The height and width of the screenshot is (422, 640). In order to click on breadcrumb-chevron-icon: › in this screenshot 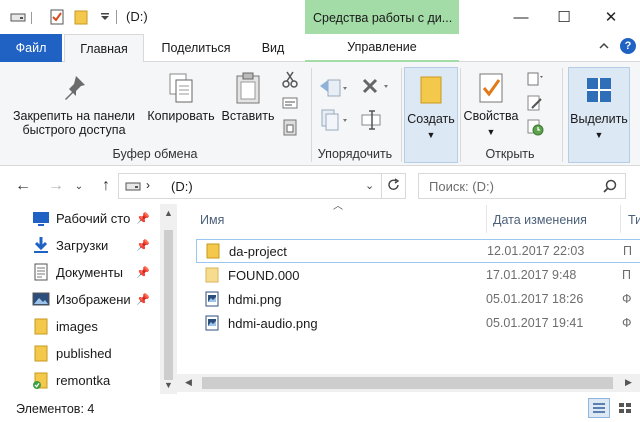, I will do `click(148, 185)`.